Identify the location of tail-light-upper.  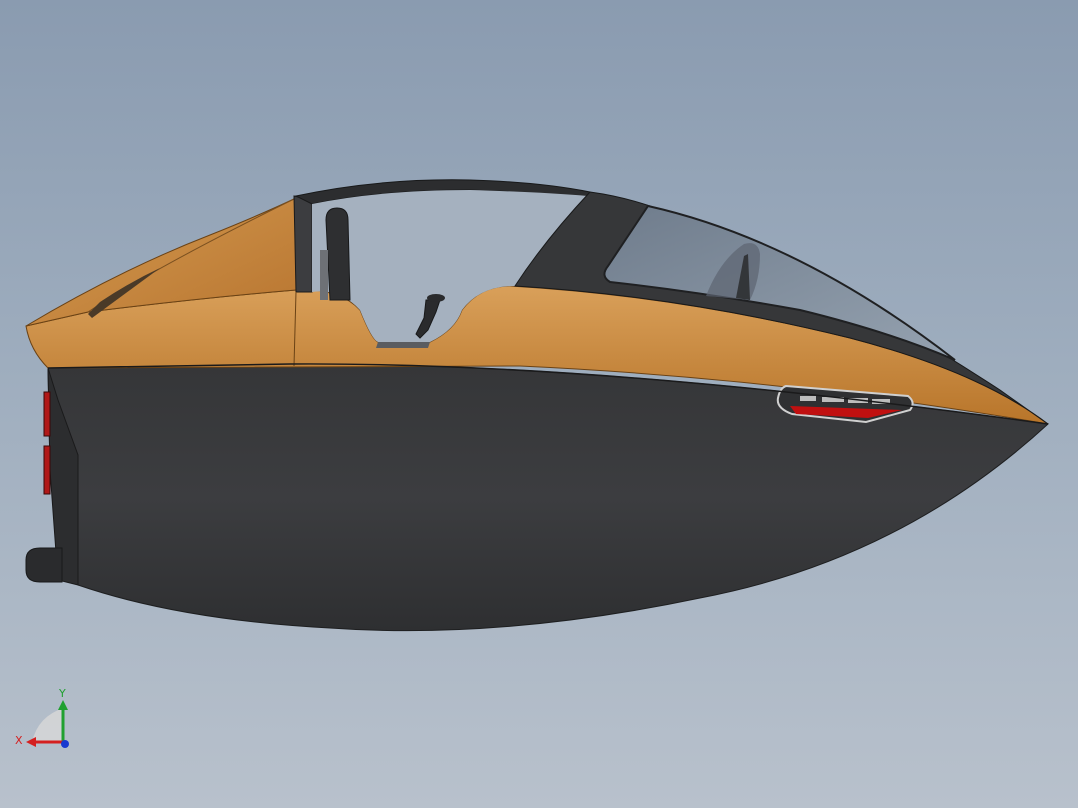
(47, 414).